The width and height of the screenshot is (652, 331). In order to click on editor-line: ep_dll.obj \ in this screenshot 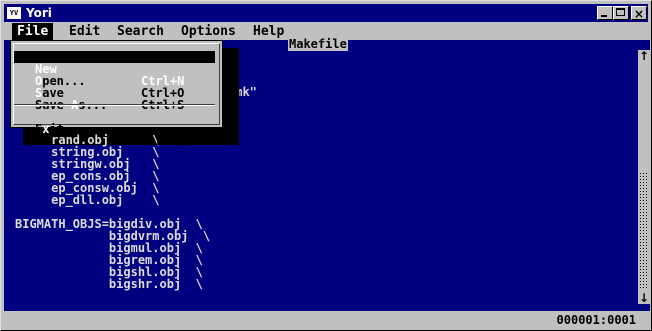, I will do `click(87, 200)`.